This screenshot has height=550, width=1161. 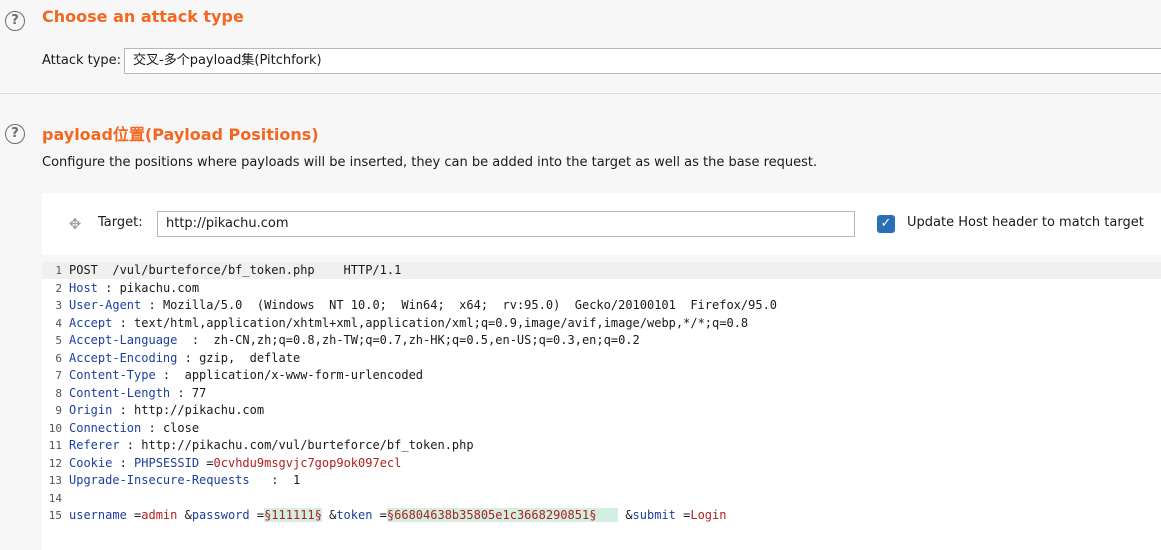 I want to click on move-icon: ✥, so click(x=75, y=224).